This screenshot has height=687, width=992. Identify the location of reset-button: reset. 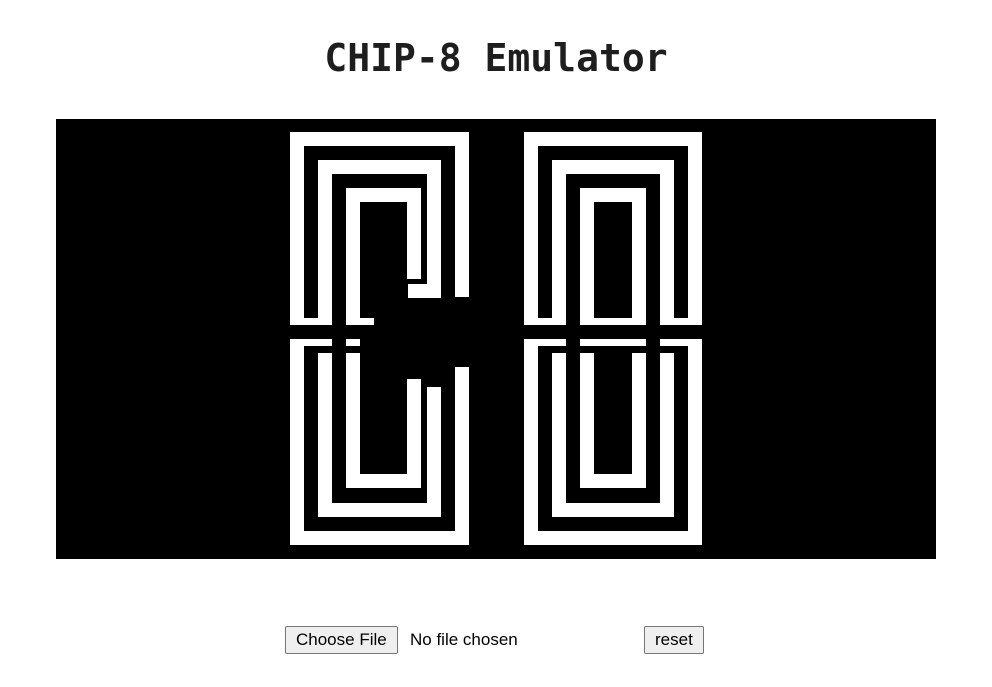
(674, 640).